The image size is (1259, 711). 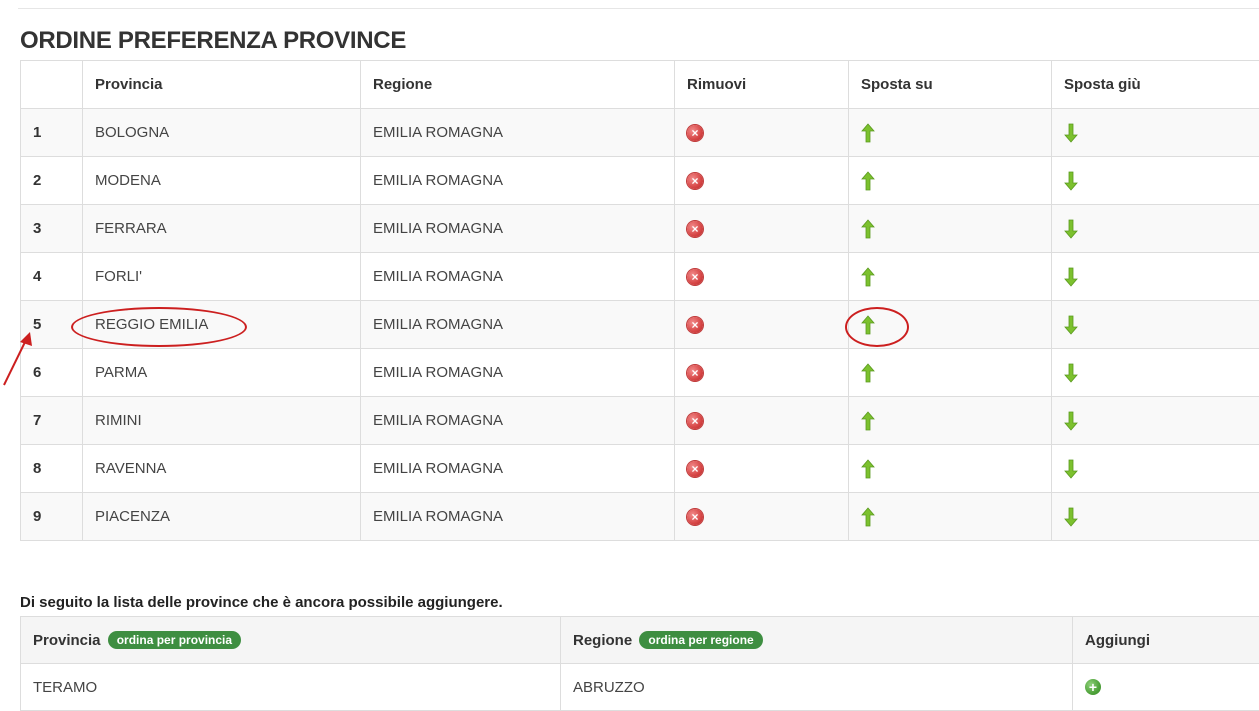 I want to click on header-index, so click(x=52, y=85).